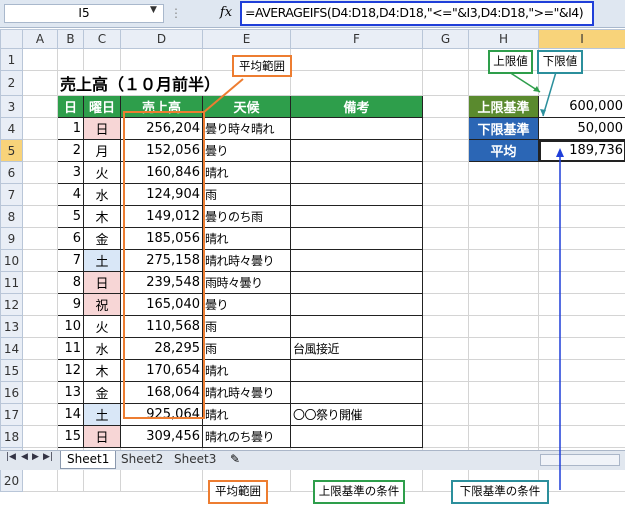  I want to click on lower-condition-legend: 下限基準の条件, so click(500, 492).